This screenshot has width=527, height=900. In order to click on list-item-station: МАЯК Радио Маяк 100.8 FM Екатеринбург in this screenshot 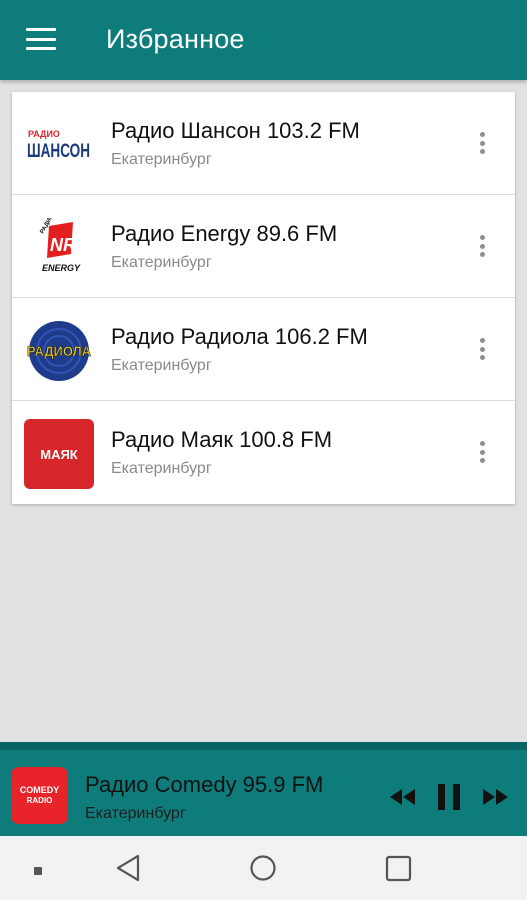, I will do `click(263, 452)`.